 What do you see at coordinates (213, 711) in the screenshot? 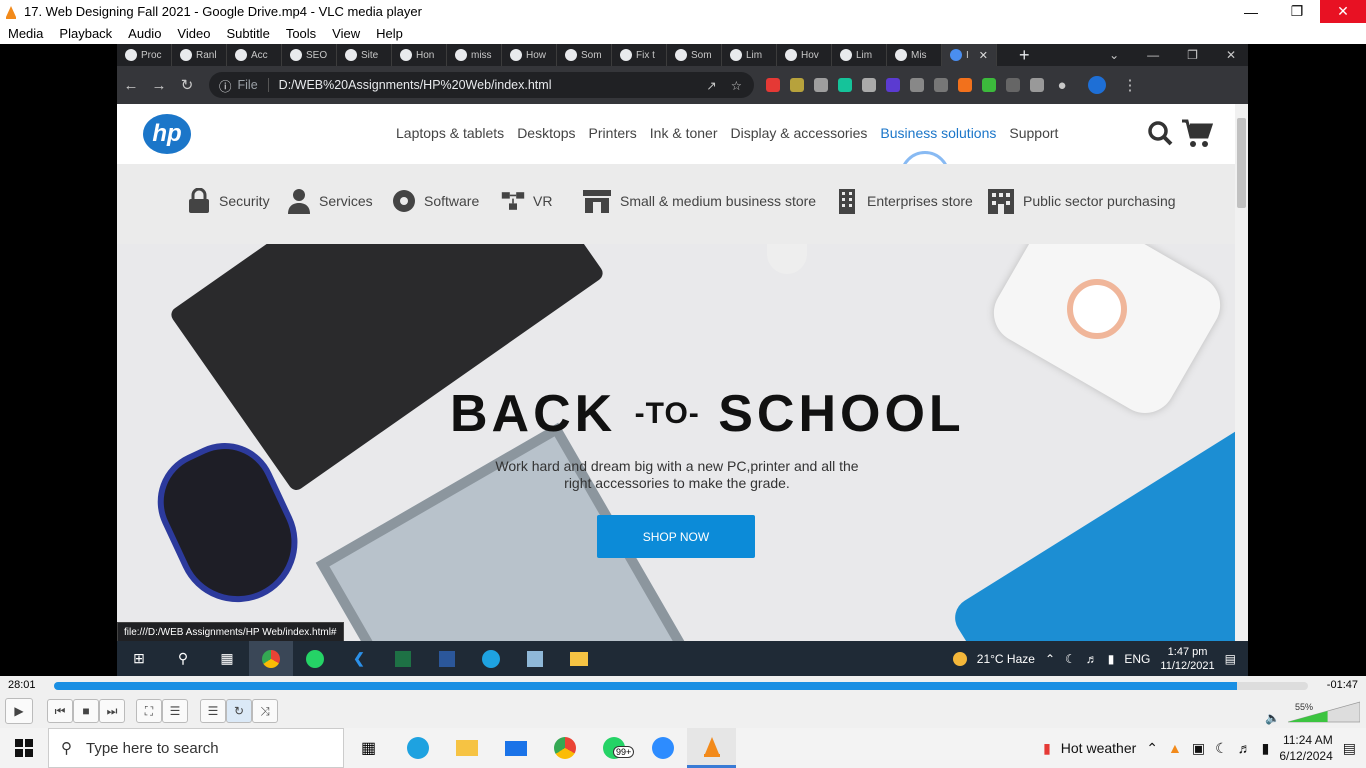
I see `playlist-button: ☰` at bounding box center [213, 711].